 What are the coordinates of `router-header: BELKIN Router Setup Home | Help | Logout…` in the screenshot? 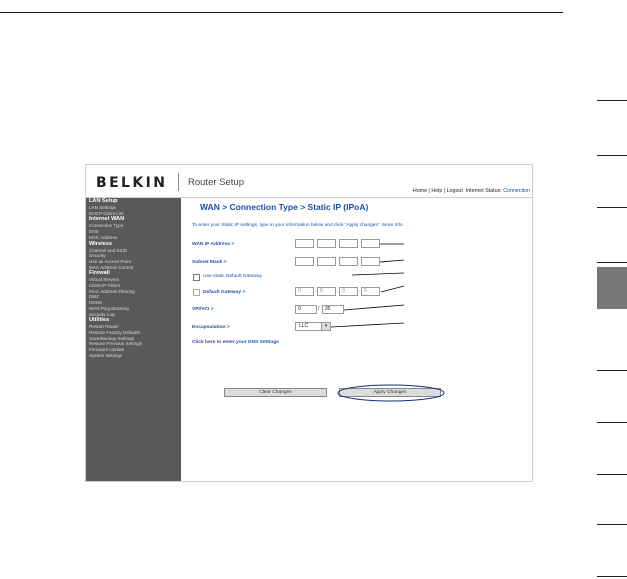 It's located at (309, 181).